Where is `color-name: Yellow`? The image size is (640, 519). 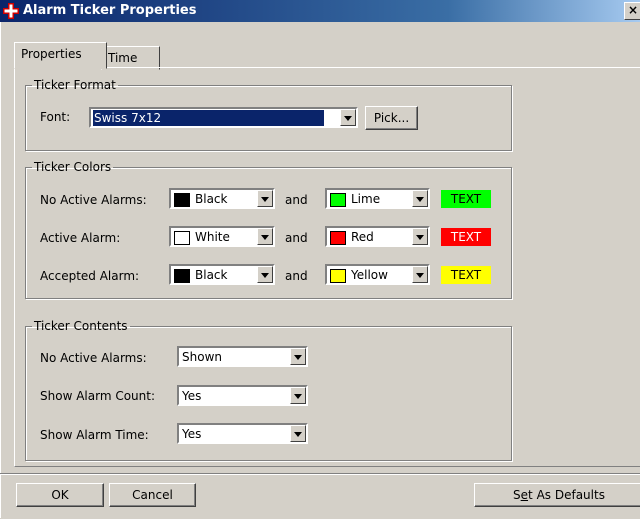
color-name: Yellow is located at coordinates (369, 275).